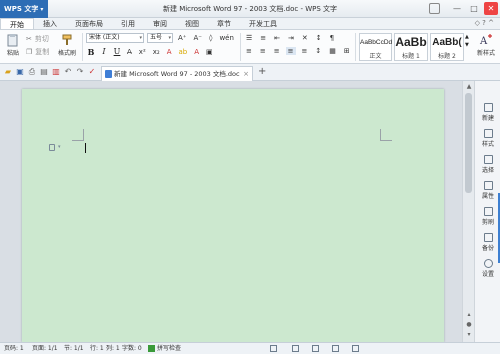 This screenshot has width=500, height=354. Describe the element at coordinates (488, 216) in the screenshot. I see `task-clip: 剪刷` at that location.